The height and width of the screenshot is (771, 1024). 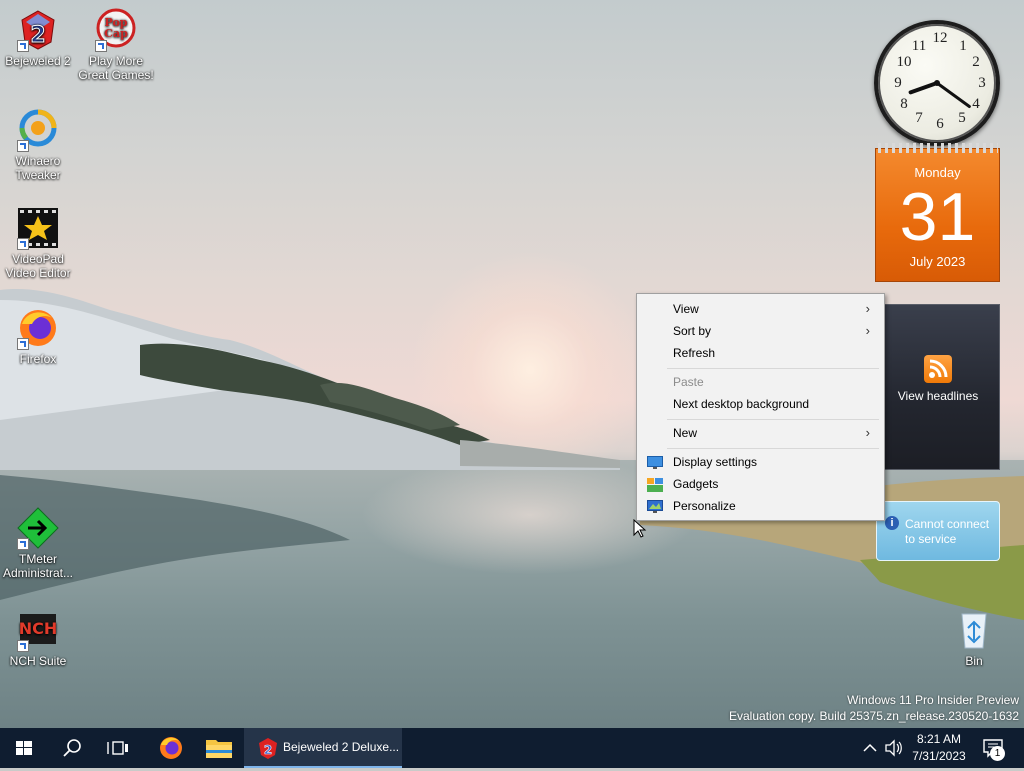 What do you see at coordinates (38, 61) in the screenshot?
I see `desktop-icon-label: Bejeweled 2` at bounding box center [38, 61].